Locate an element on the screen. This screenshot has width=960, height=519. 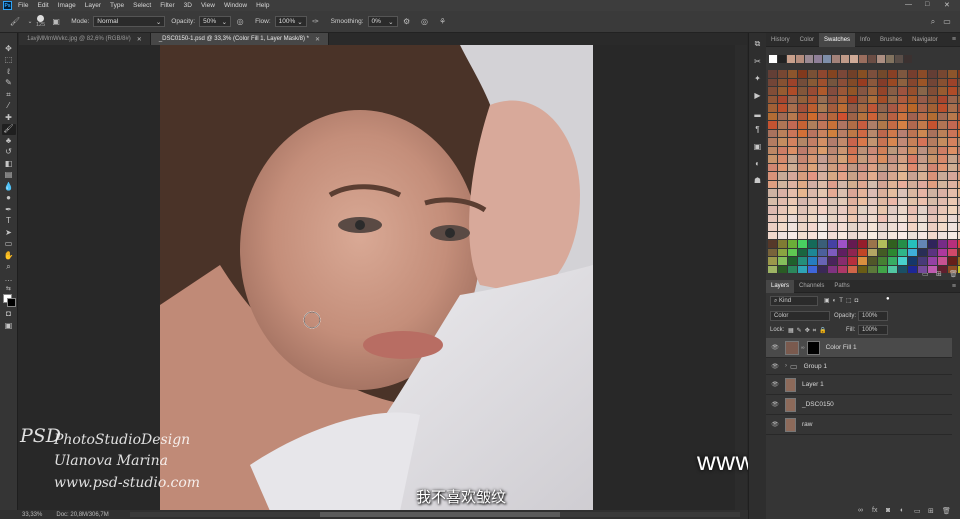
layer-filter-icons: ▣◐T⬚◘ is located at coordinates (842, 300).